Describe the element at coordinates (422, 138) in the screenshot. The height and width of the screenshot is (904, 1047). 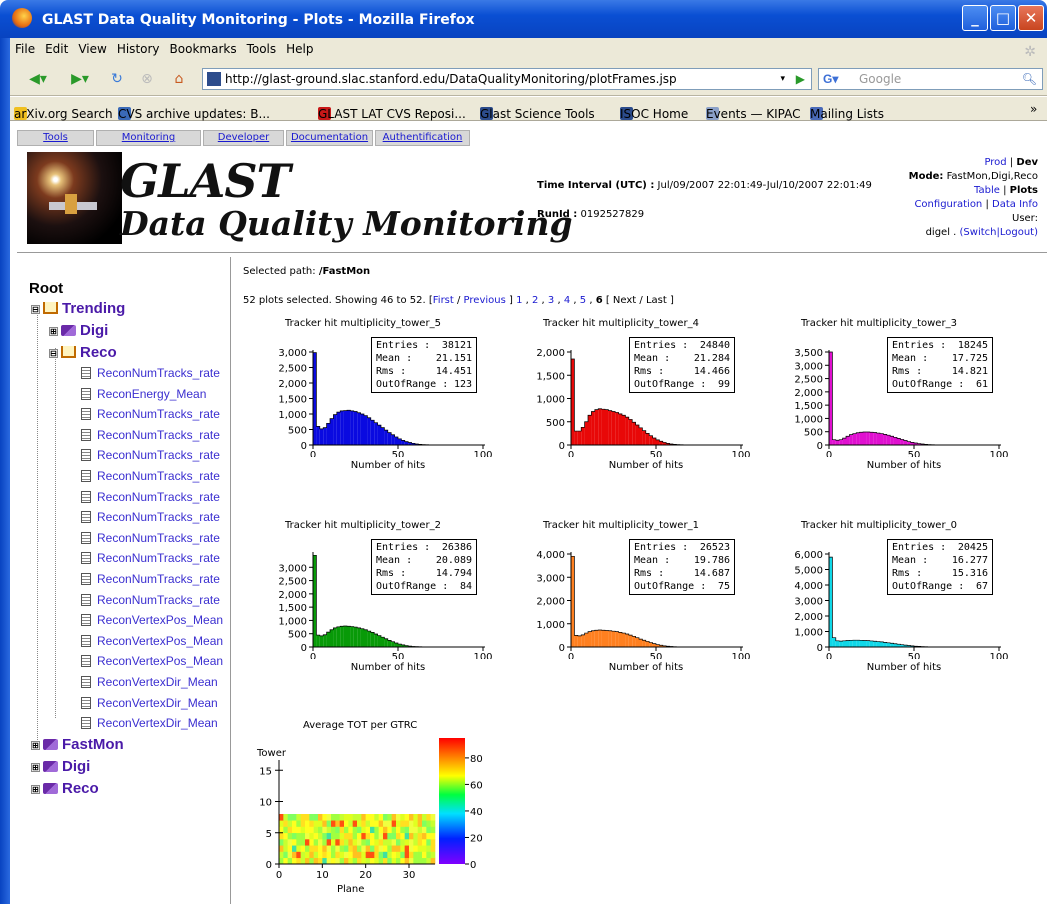
I see `topnav-authentification: Authentification` at that location.